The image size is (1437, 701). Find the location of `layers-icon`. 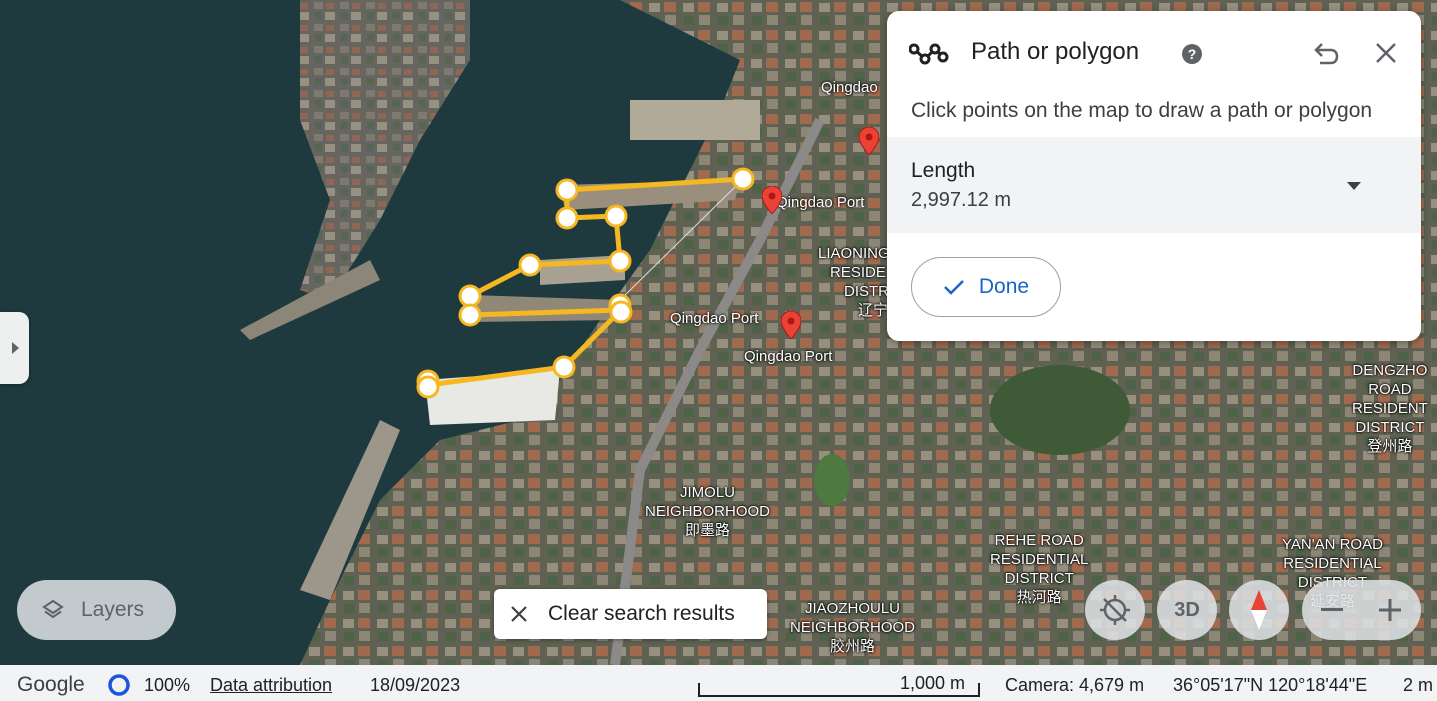

layers-icon is located at coordinates (53, 609).